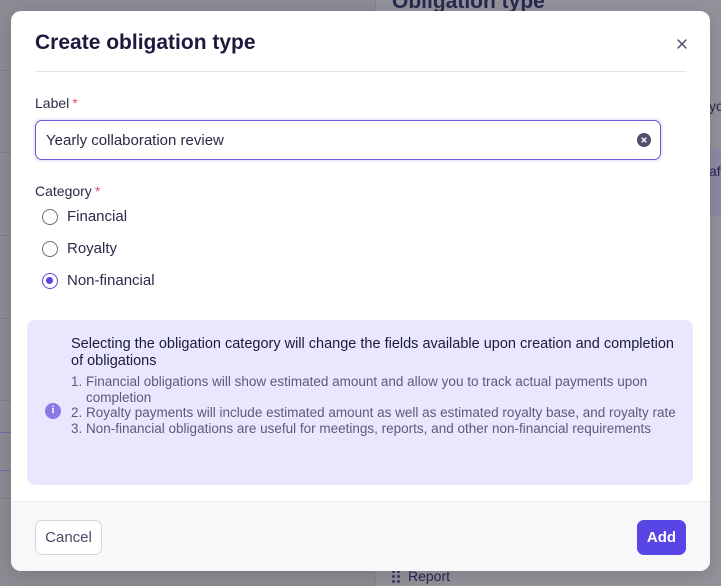  I want to click on radio-option-financial: Financial, so click(84, 216).